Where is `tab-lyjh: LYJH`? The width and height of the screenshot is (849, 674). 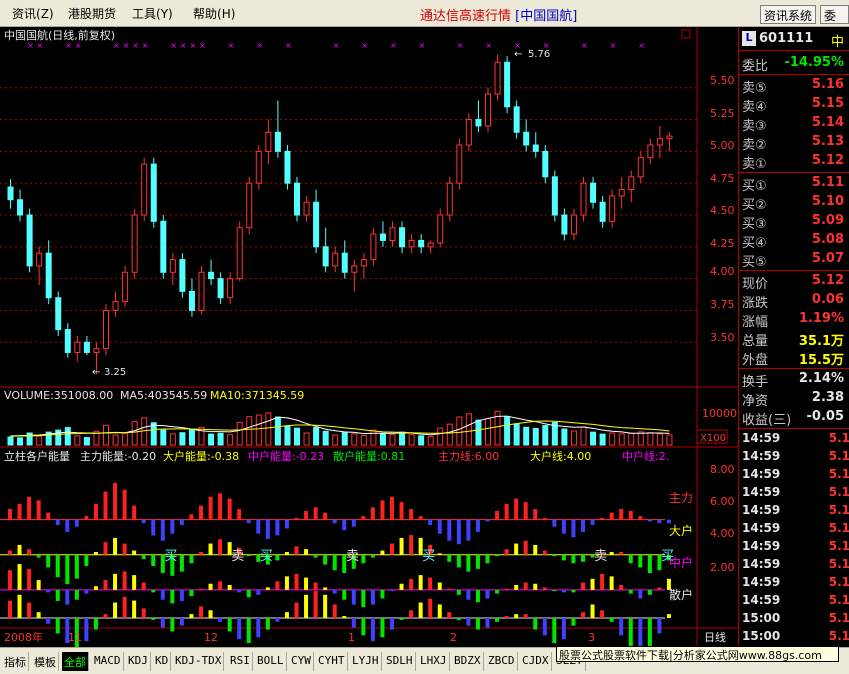
tab-lyjh: LYJH is located at coordinates (366, 661).